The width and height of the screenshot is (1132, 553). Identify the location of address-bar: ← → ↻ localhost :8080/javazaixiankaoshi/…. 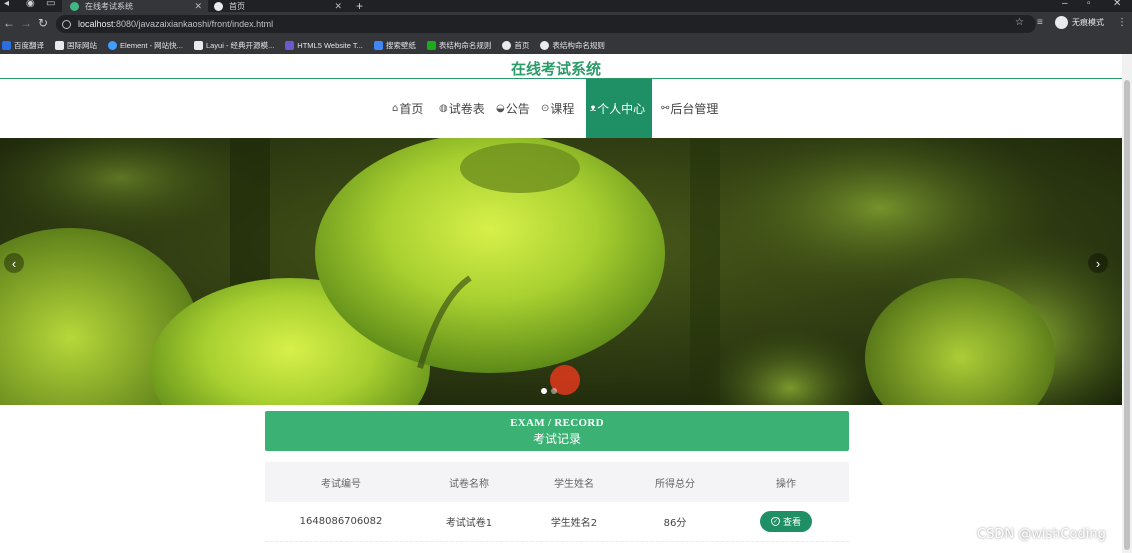
(566, 24).